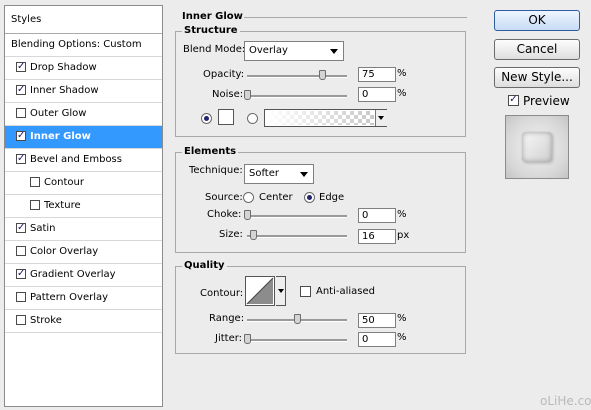 The width and height of the screenshot is (591, 410). I want to click on style-item: ✓ Inner Glow, so click(83, 137).